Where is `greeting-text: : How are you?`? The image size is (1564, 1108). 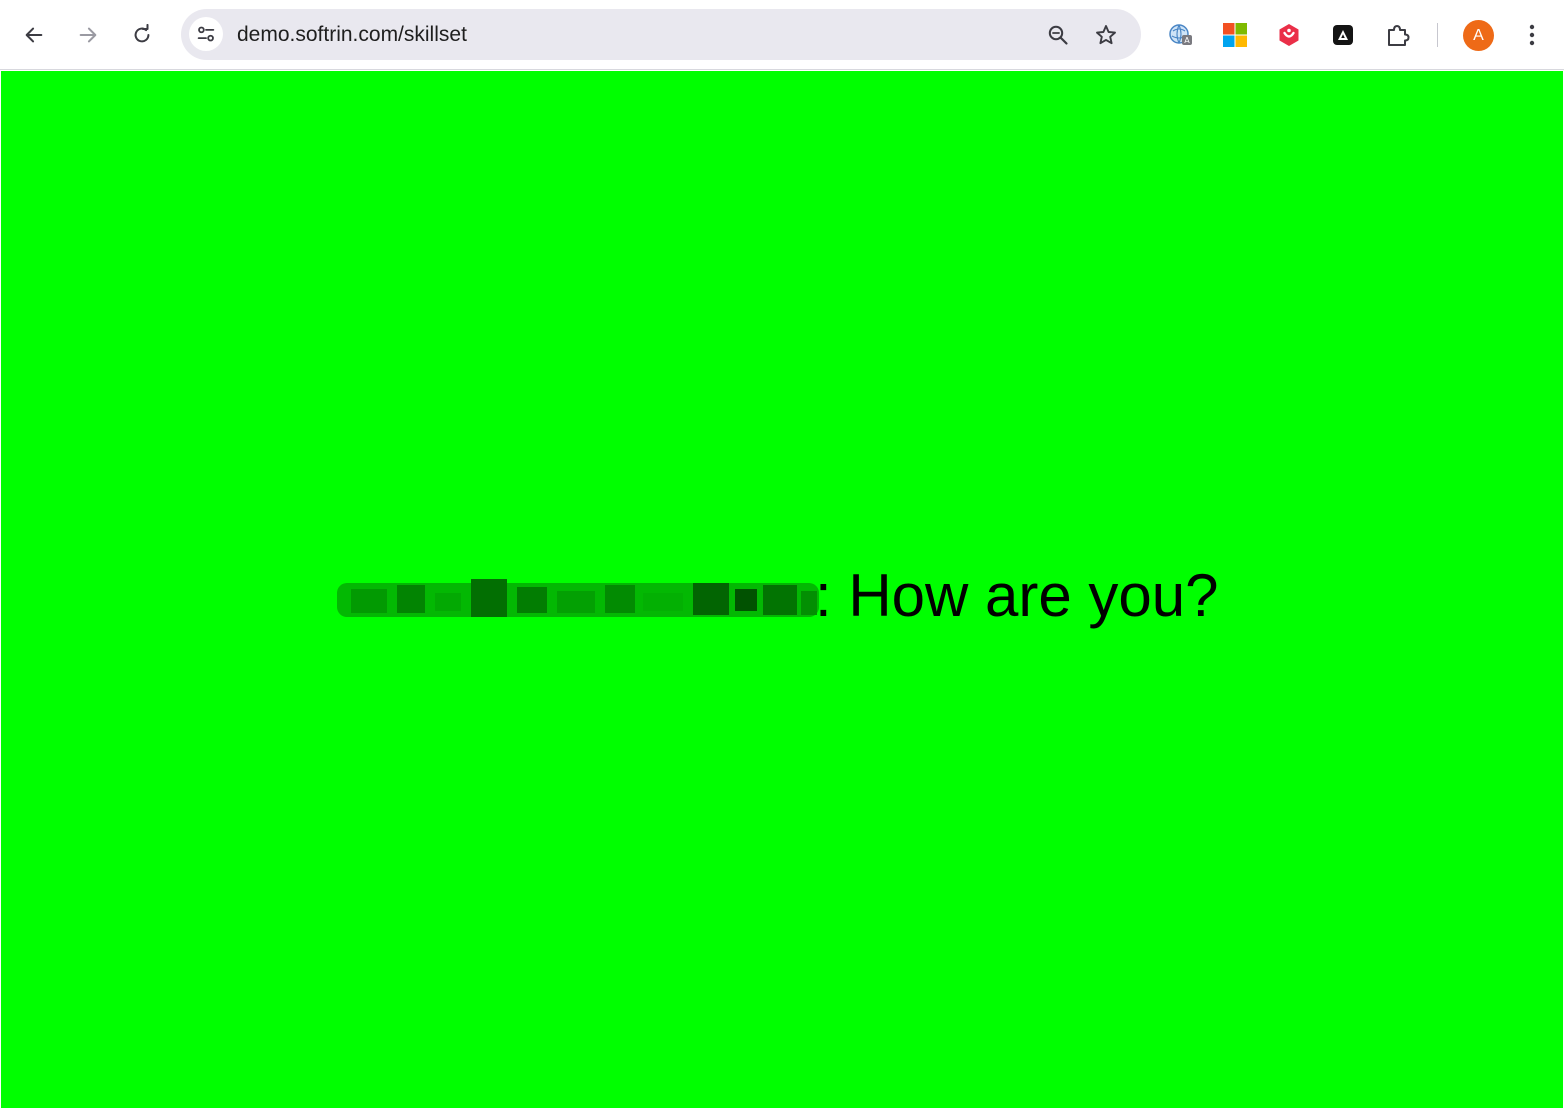 greeting-text: : How are you? is located at coordinates (1017, 595).